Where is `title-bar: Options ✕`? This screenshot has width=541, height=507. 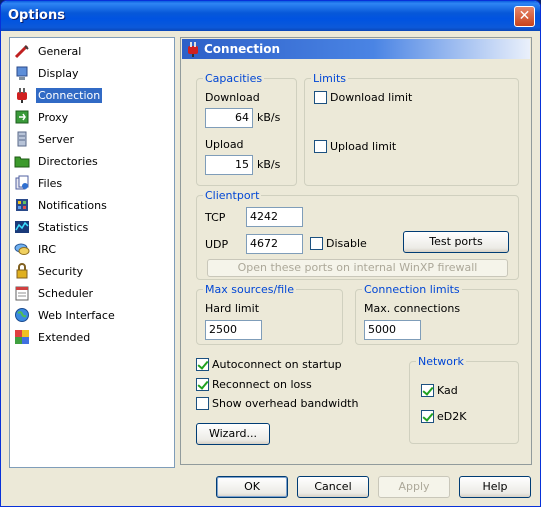
title-bar: Options ✕ is located at coordinates (270, 16).